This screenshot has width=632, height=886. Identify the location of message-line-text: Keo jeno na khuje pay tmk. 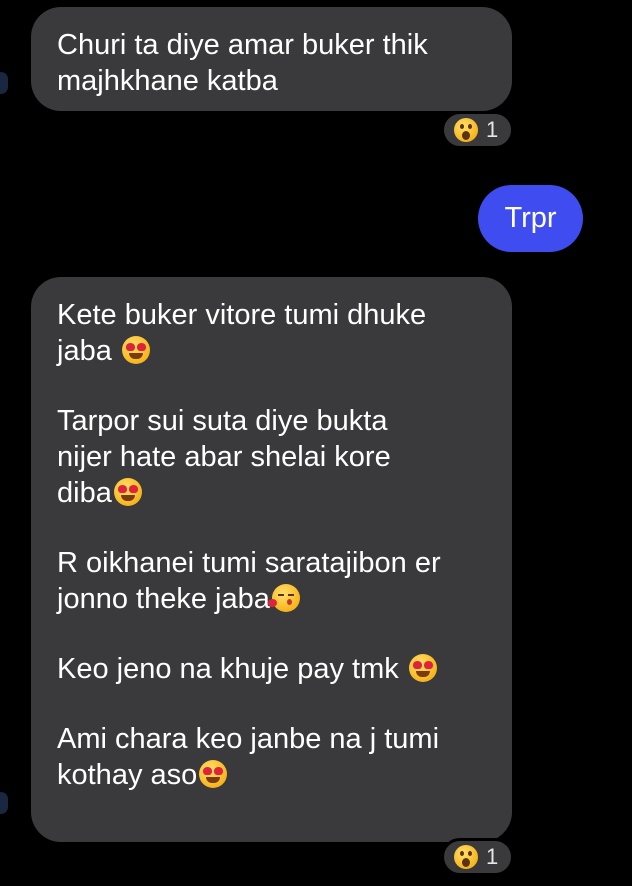
(232, 669).